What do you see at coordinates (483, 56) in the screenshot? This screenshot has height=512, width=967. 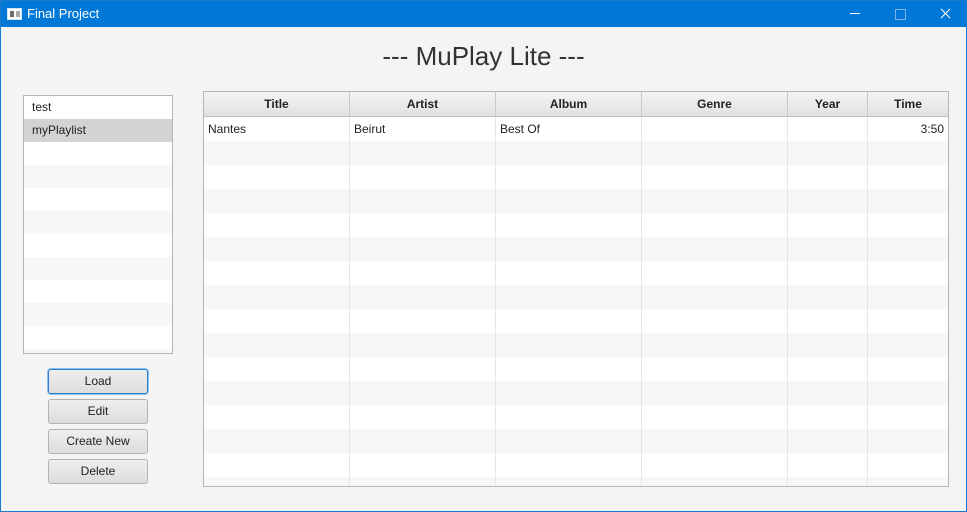 I see `app-heading: --- MuPlay Lite ---` at bounding box center [483, 56].